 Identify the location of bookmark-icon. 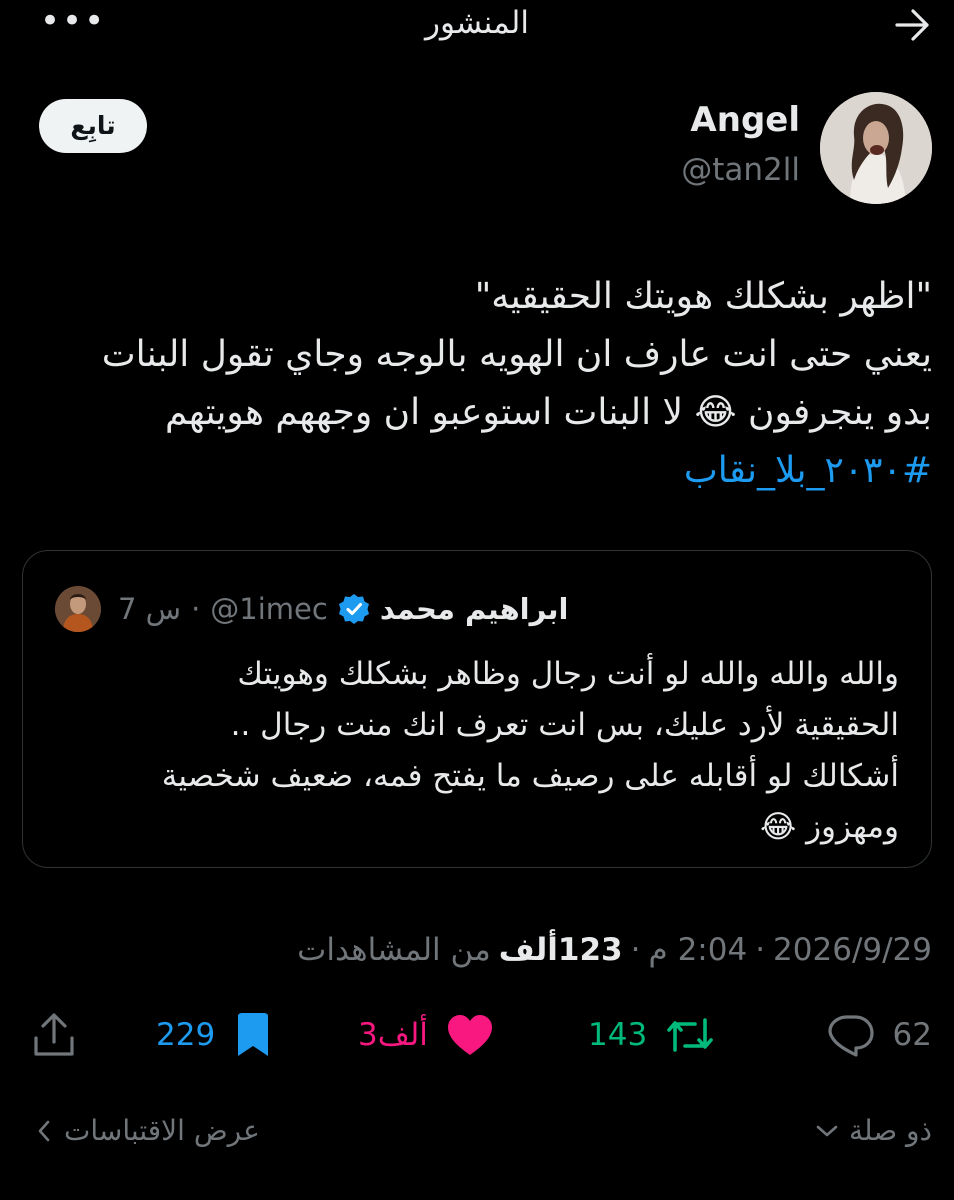
(253, 1034).